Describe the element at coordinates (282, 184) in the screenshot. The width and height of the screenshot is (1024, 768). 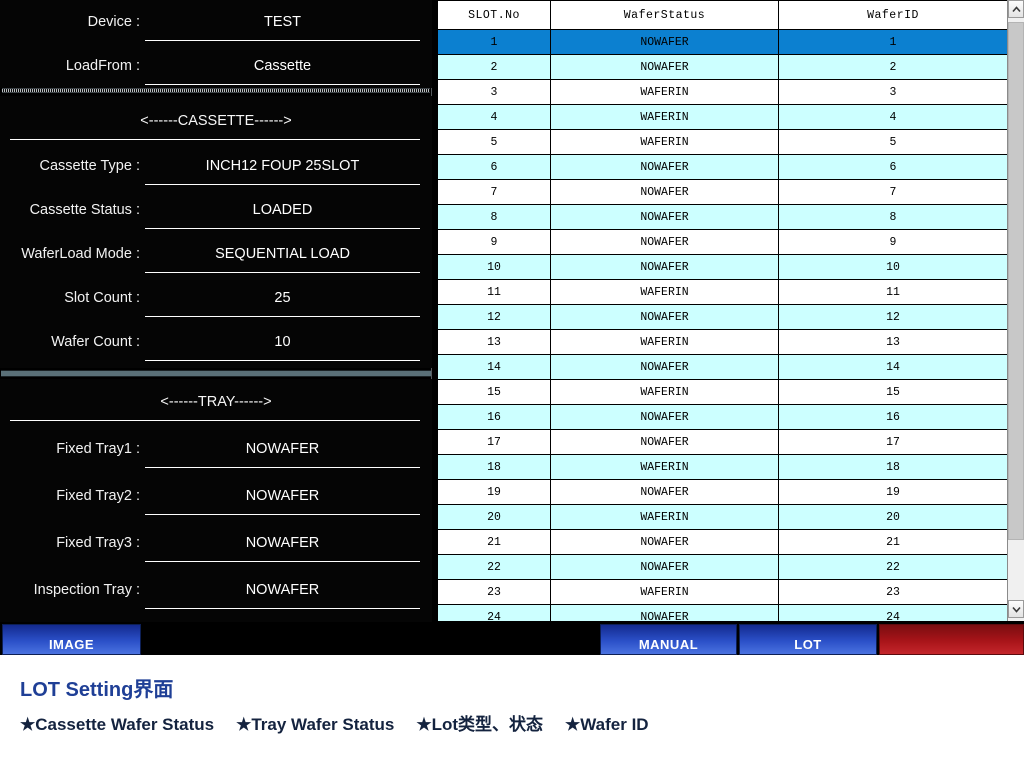
I see `field-cassette-type-underline` at that location.